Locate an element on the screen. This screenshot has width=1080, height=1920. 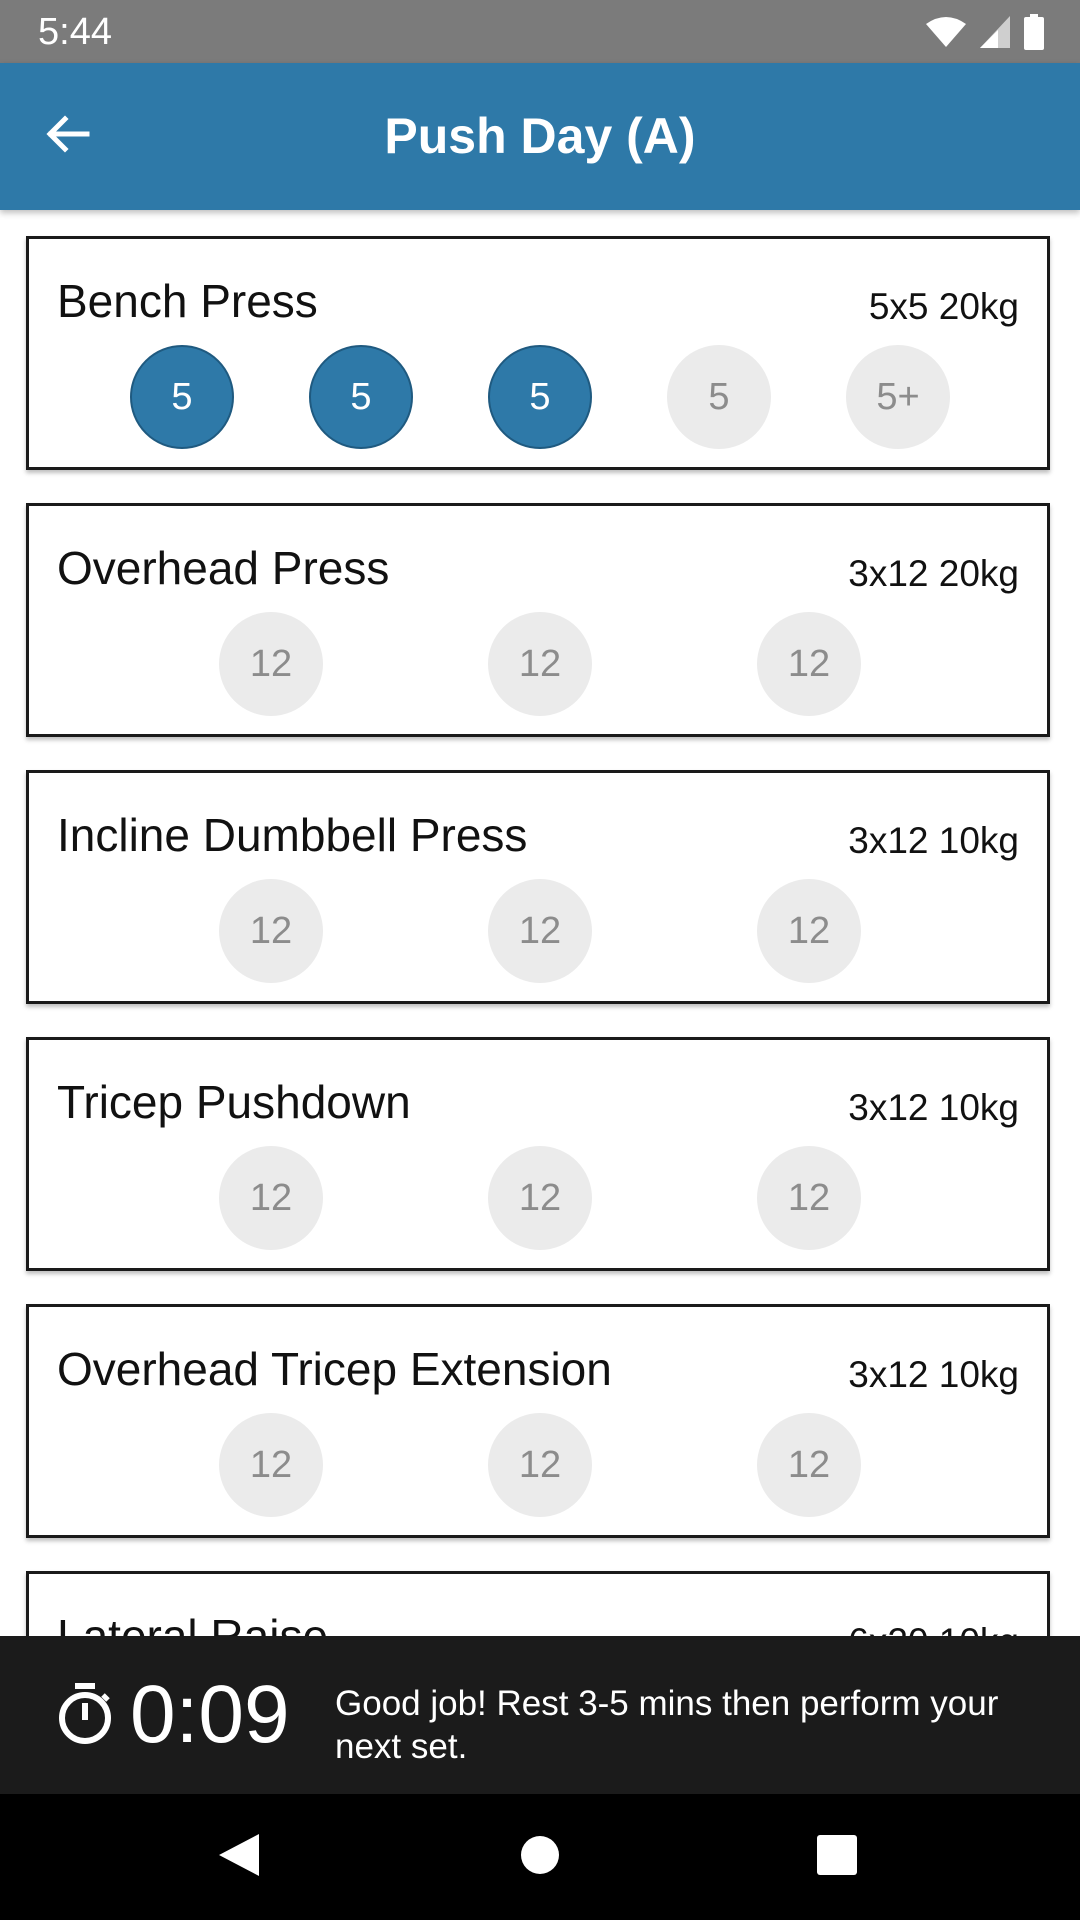
cellular-signal-icon is located at coordinates (995, 32).